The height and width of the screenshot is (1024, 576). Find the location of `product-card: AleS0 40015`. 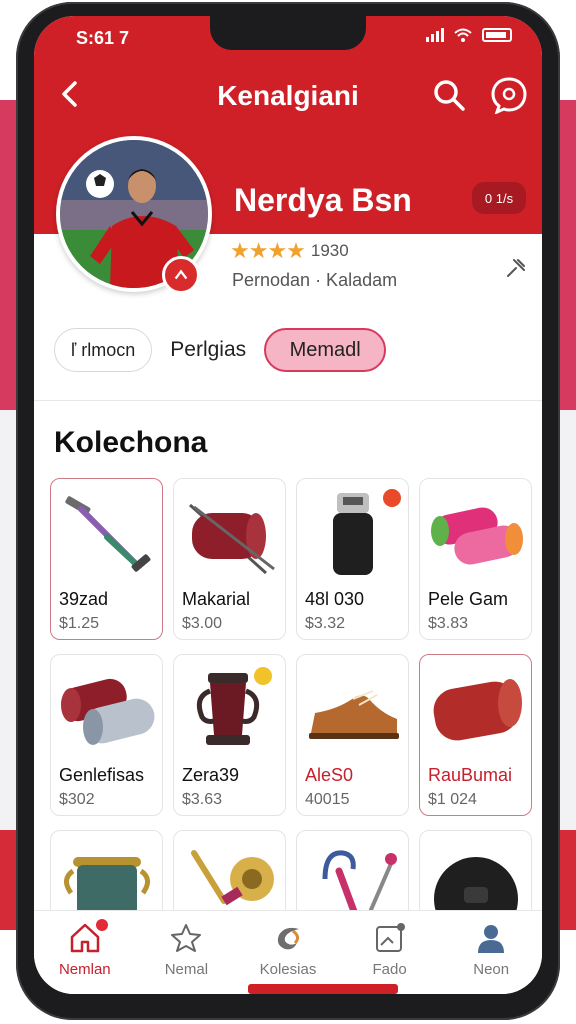

product-card: AleS0 40015 is located at coordinates (352, 735).